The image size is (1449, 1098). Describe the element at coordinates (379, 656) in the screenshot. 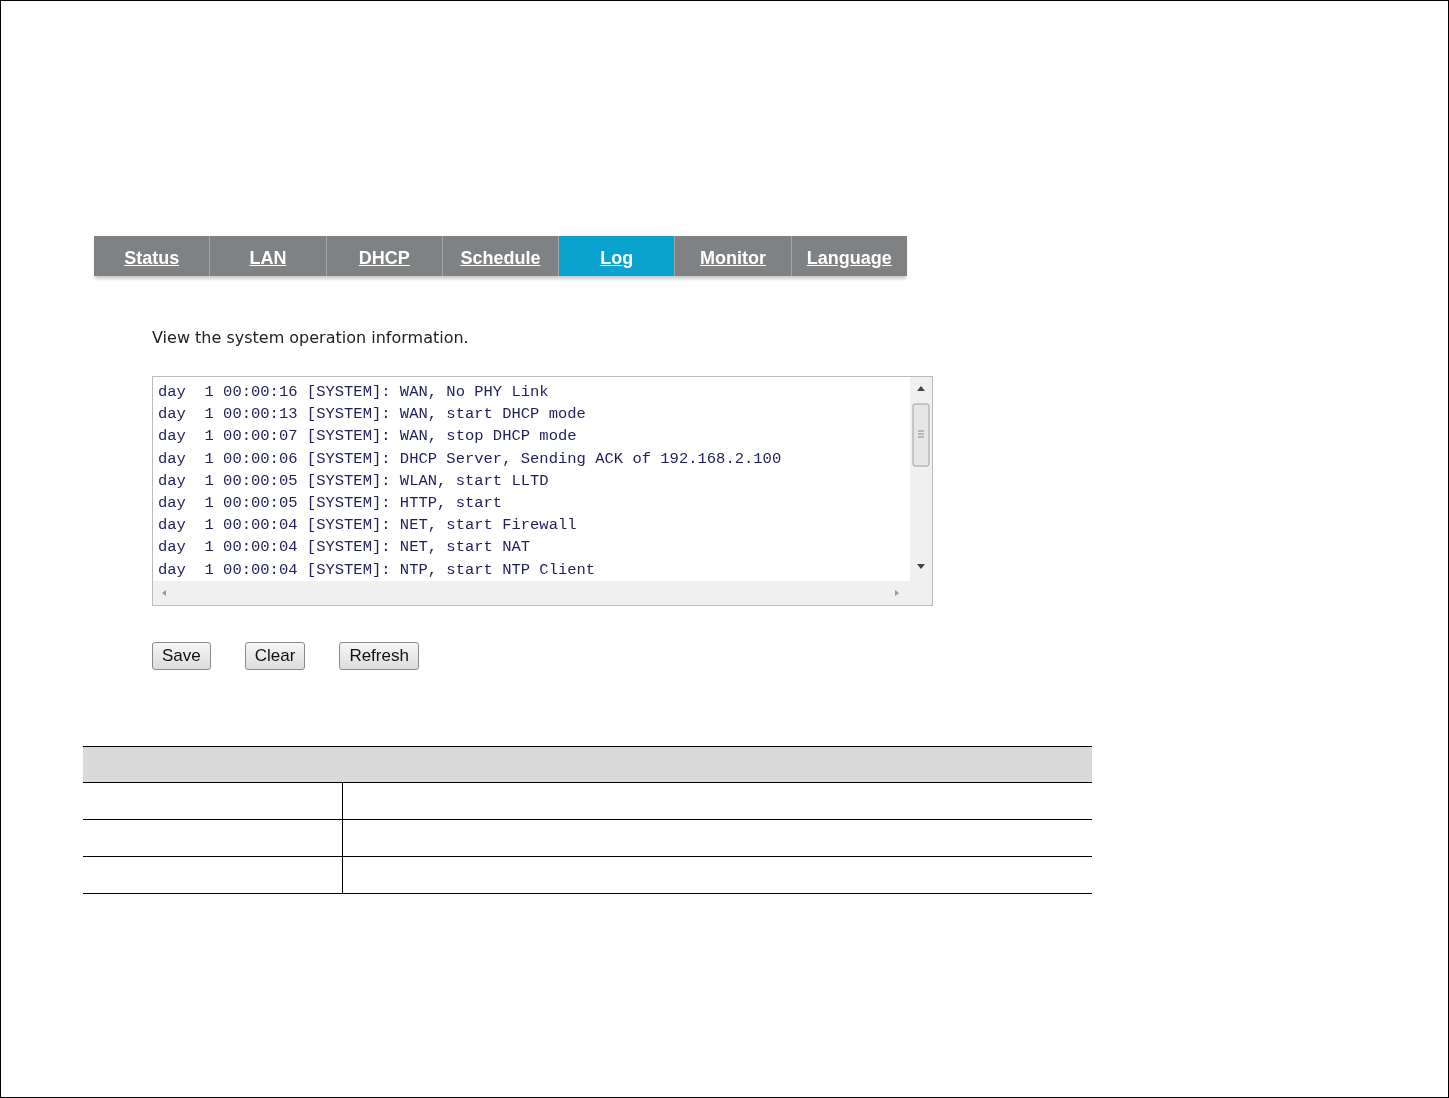

I see `action-button: Refresh` at that location.